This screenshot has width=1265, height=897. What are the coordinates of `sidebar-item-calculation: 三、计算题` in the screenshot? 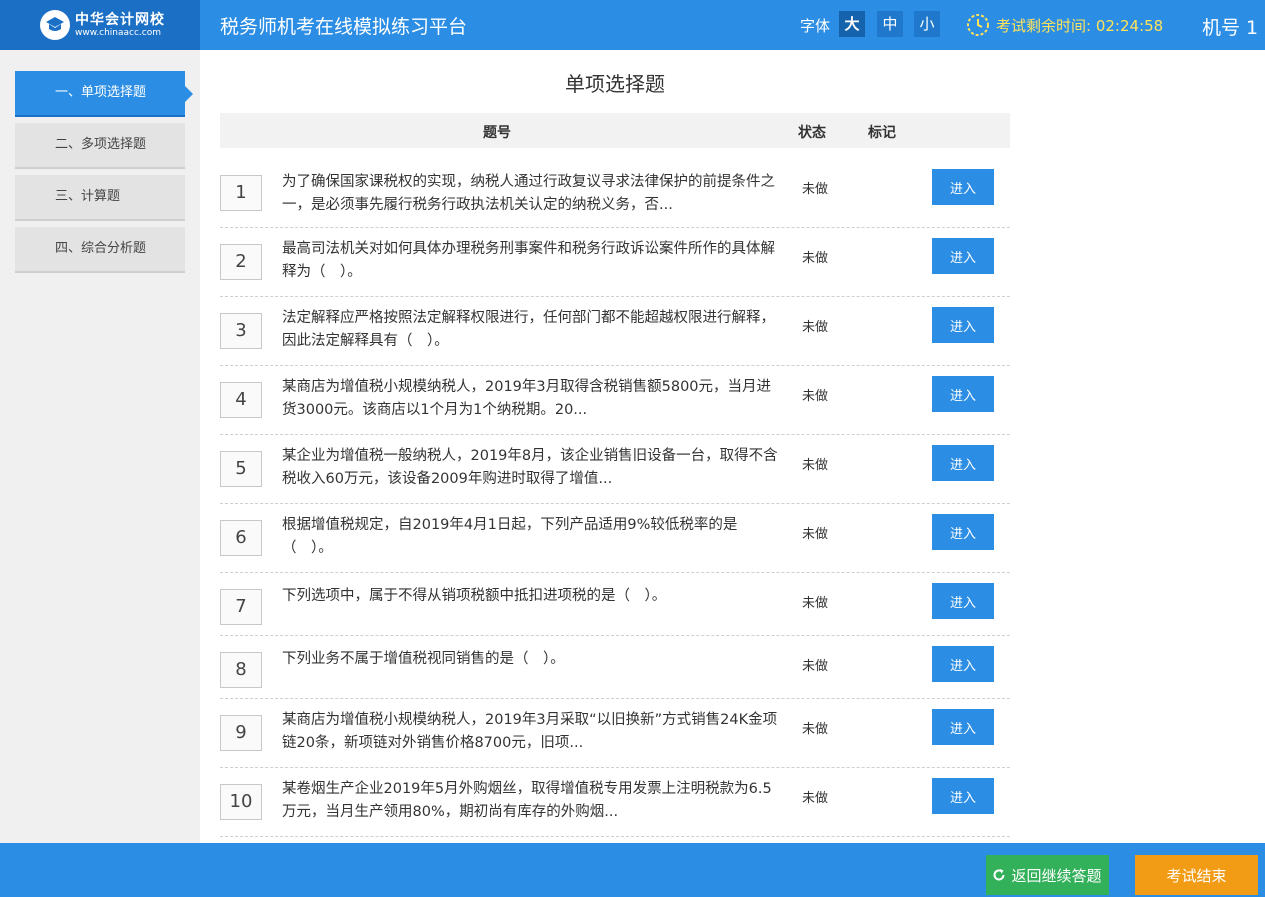 It's located at (100, 198).